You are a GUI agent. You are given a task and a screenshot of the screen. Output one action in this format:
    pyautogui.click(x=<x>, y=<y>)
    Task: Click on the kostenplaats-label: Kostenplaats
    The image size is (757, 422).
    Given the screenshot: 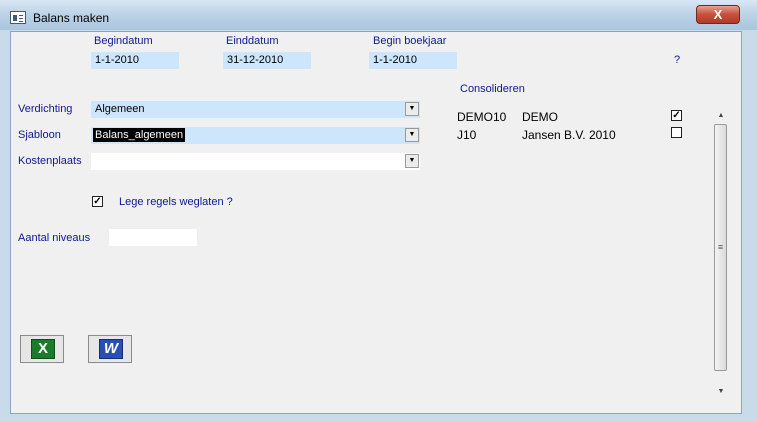 What is the action you would take?
    pyautogui.click(x=50, y=161)
    